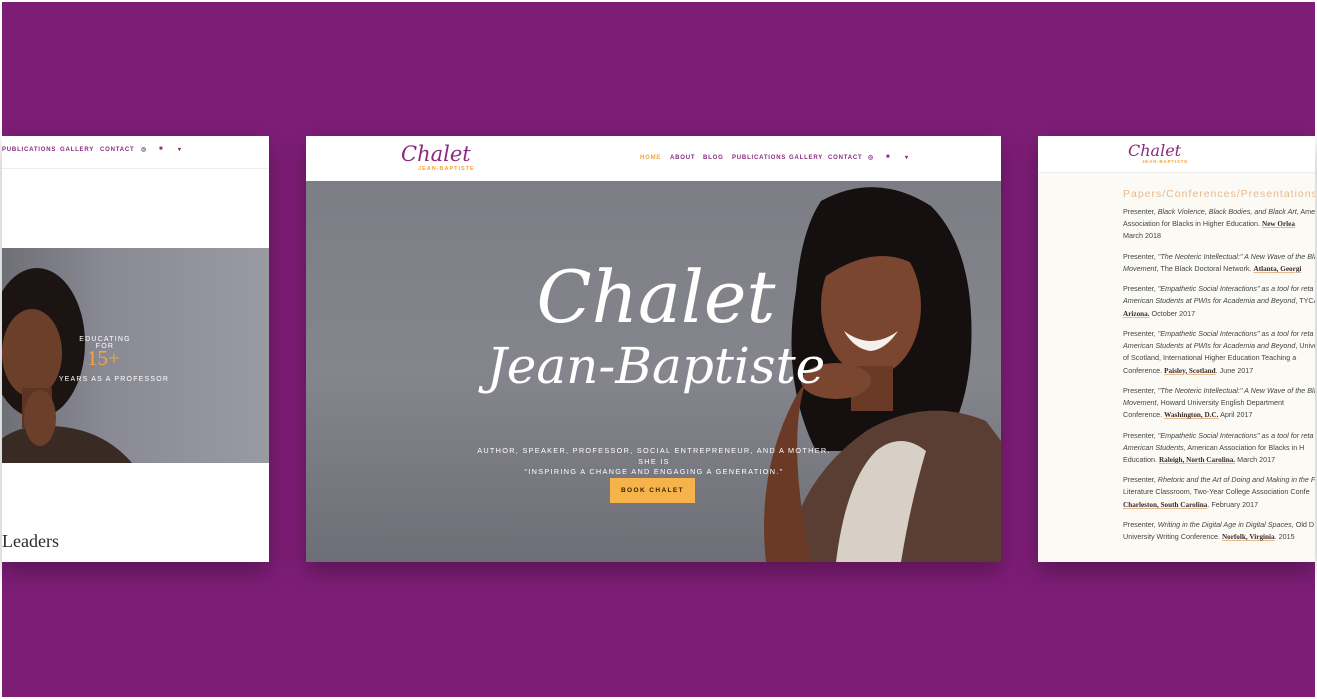 This screenshot has height=699, width=1317. Describe the element at coordinates (1235, 415) in the screenshot. I see `entry-date: April 2017` at that location.